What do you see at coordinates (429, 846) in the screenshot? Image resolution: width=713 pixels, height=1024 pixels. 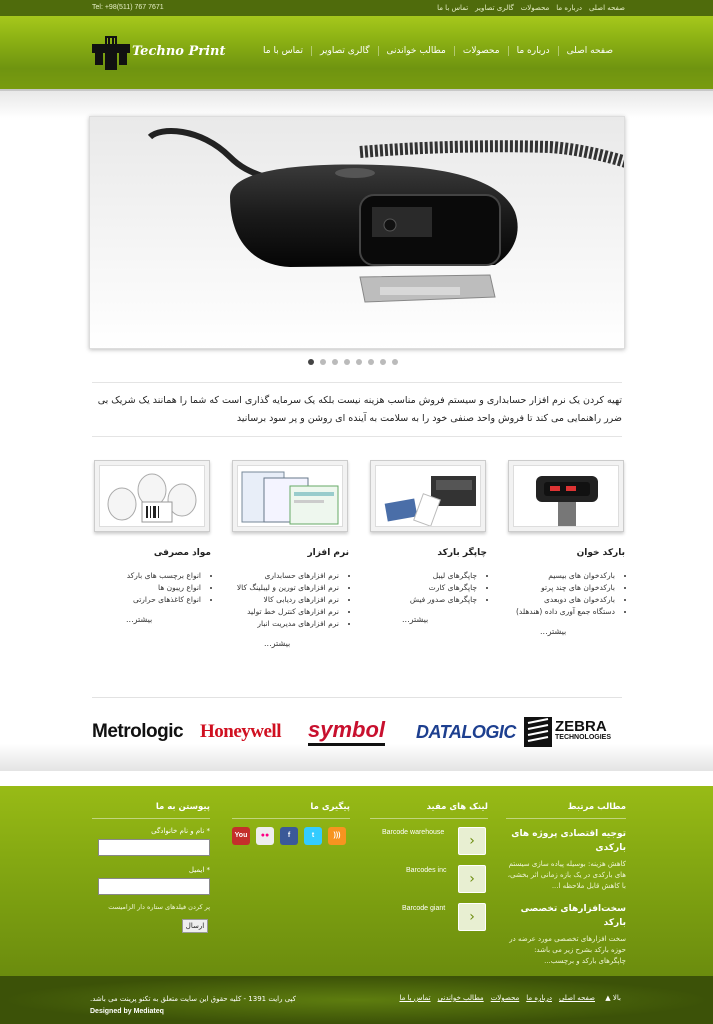 I see `useful-link: Barcode warehouse ‹` at bounding box center [429, 846].